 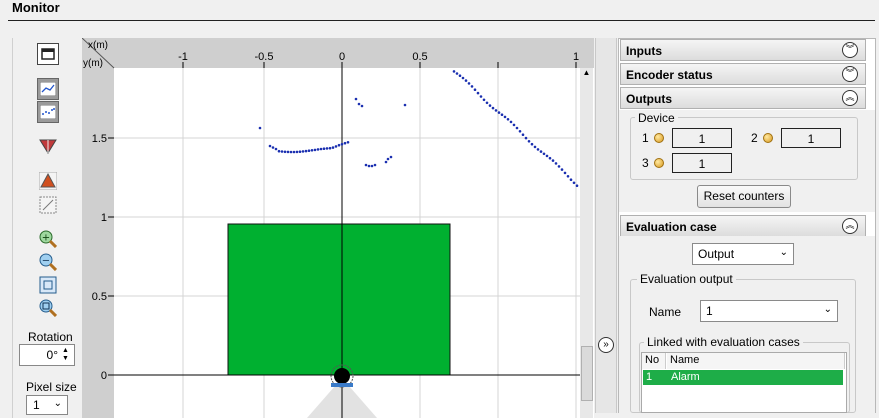 I want to click on line-view-button, so click(x=48, y=89).